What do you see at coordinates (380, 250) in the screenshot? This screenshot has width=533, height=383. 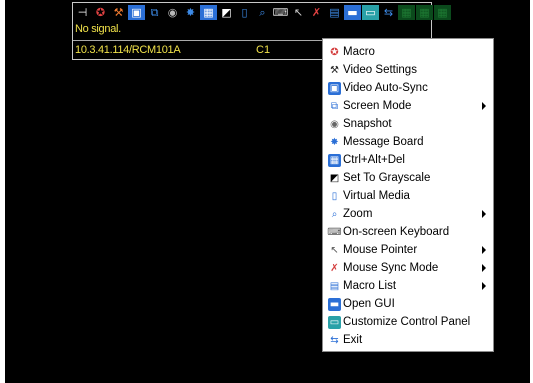 I see `menu-item-label: Mouse Pointer` at bounding box center [380, 250].